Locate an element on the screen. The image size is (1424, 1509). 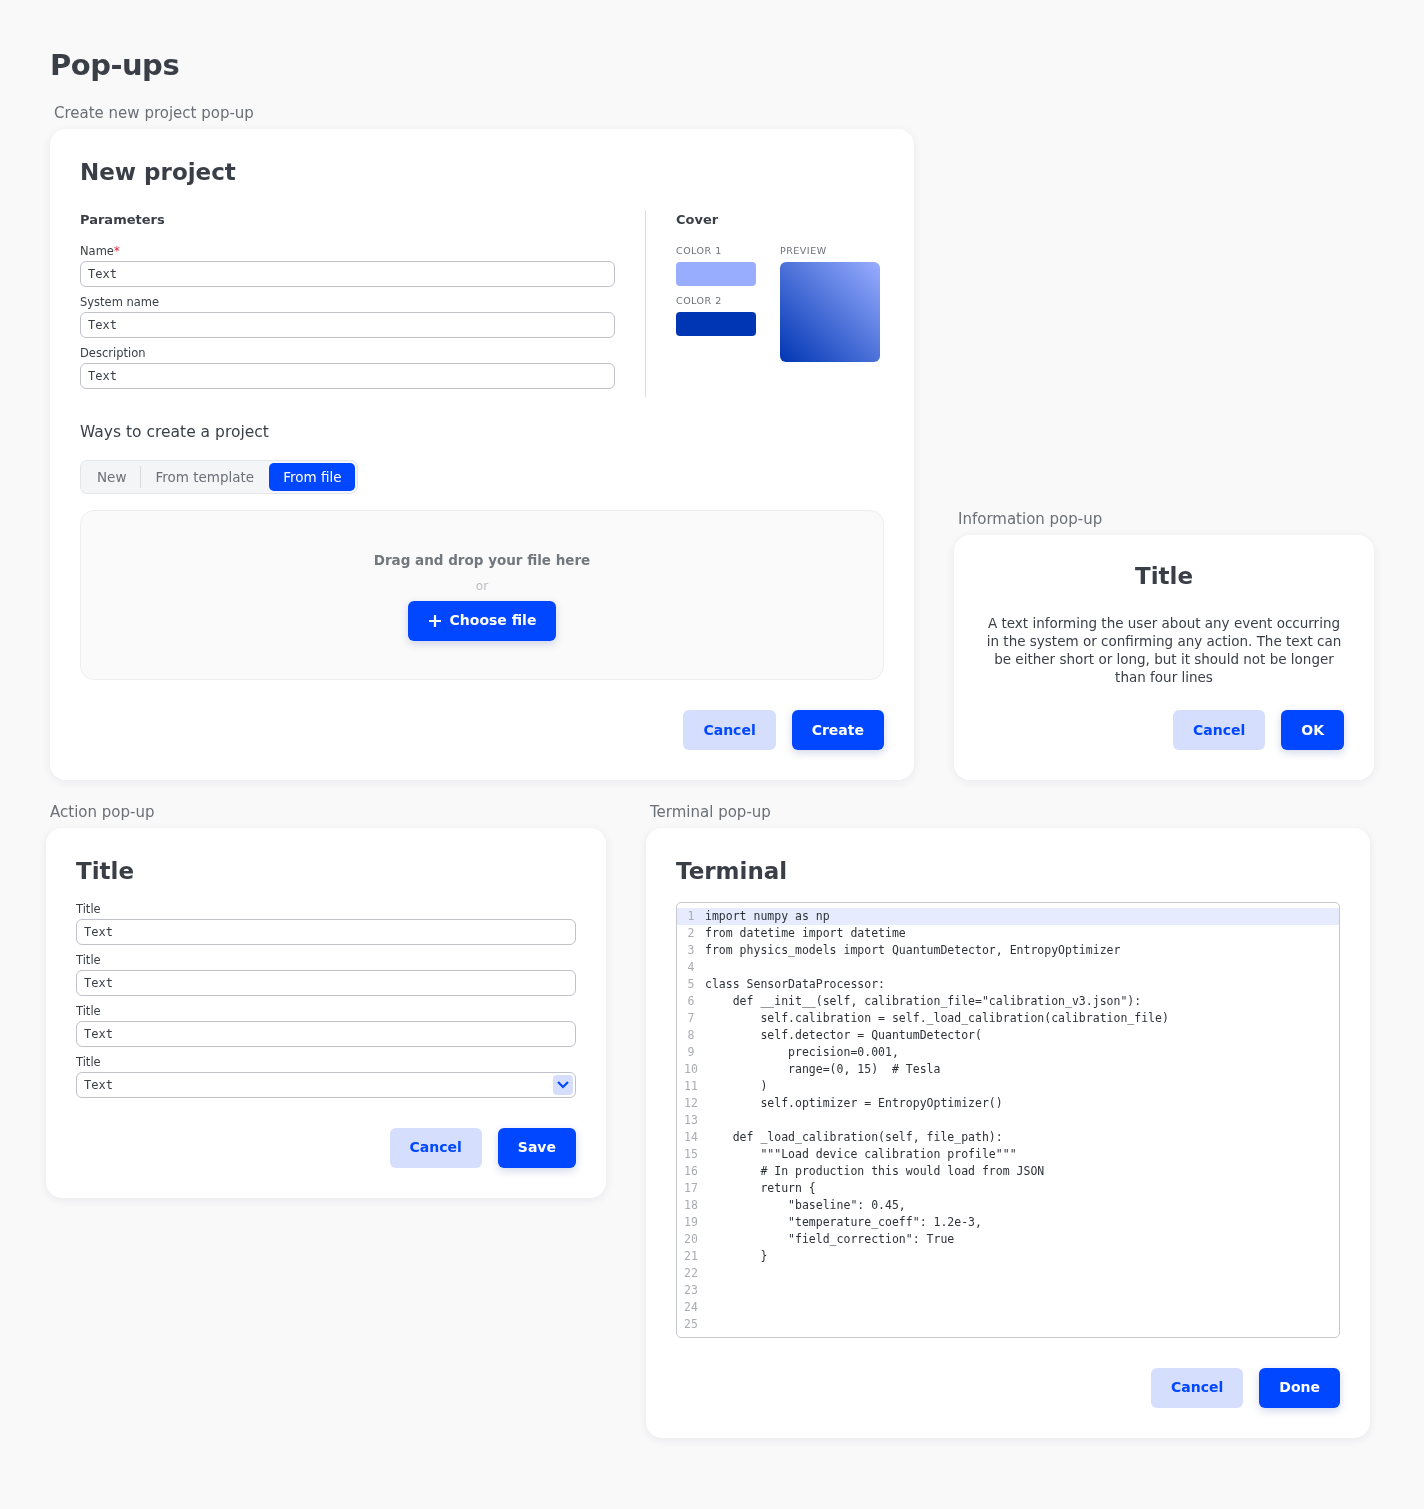
color-label: COLOR 1 is located at coordinates (699, 250).